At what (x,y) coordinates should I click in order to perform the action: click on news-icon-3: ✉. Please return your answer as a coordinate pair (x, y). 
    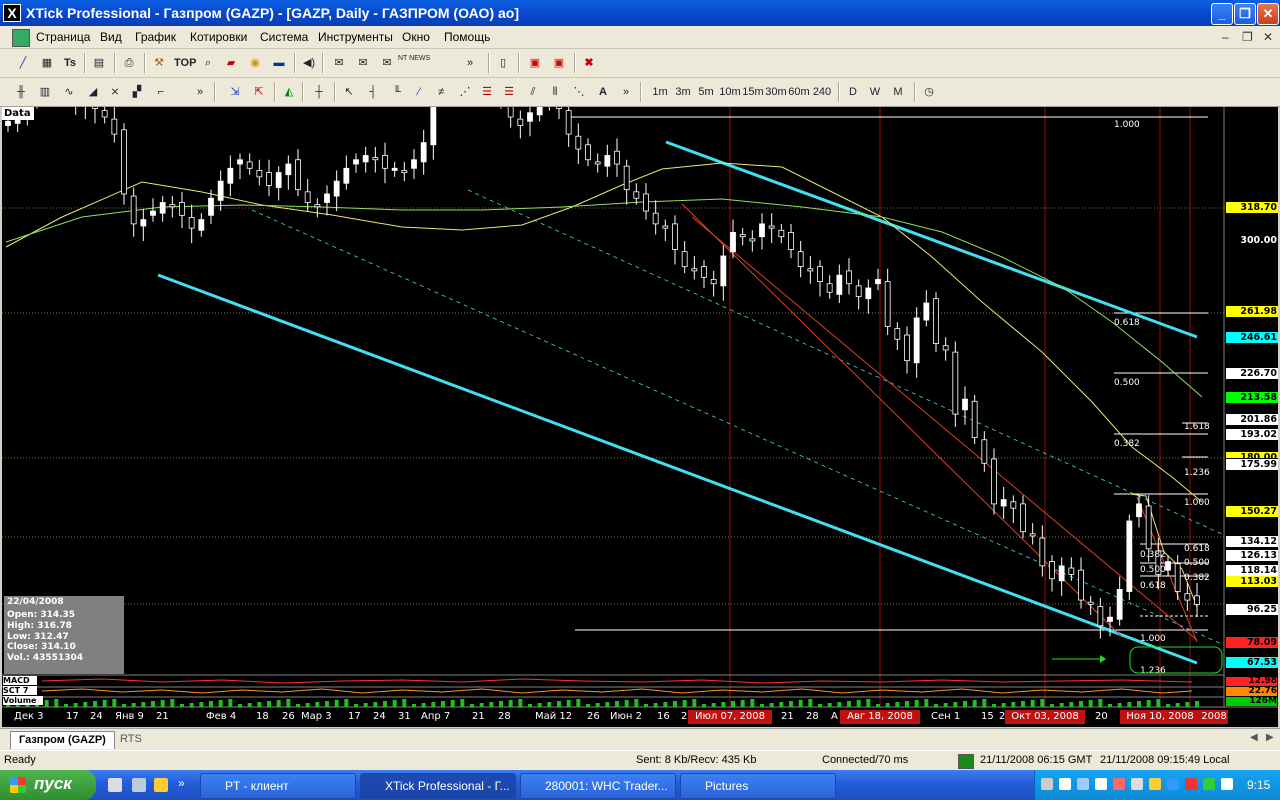
    Looking at the image, I should click on (387, 63).